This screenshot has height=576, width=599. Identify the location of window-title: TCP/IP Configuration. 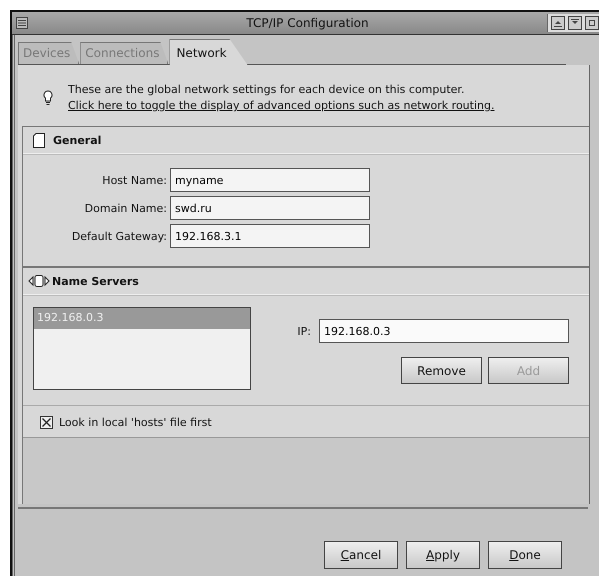
(307, 23).